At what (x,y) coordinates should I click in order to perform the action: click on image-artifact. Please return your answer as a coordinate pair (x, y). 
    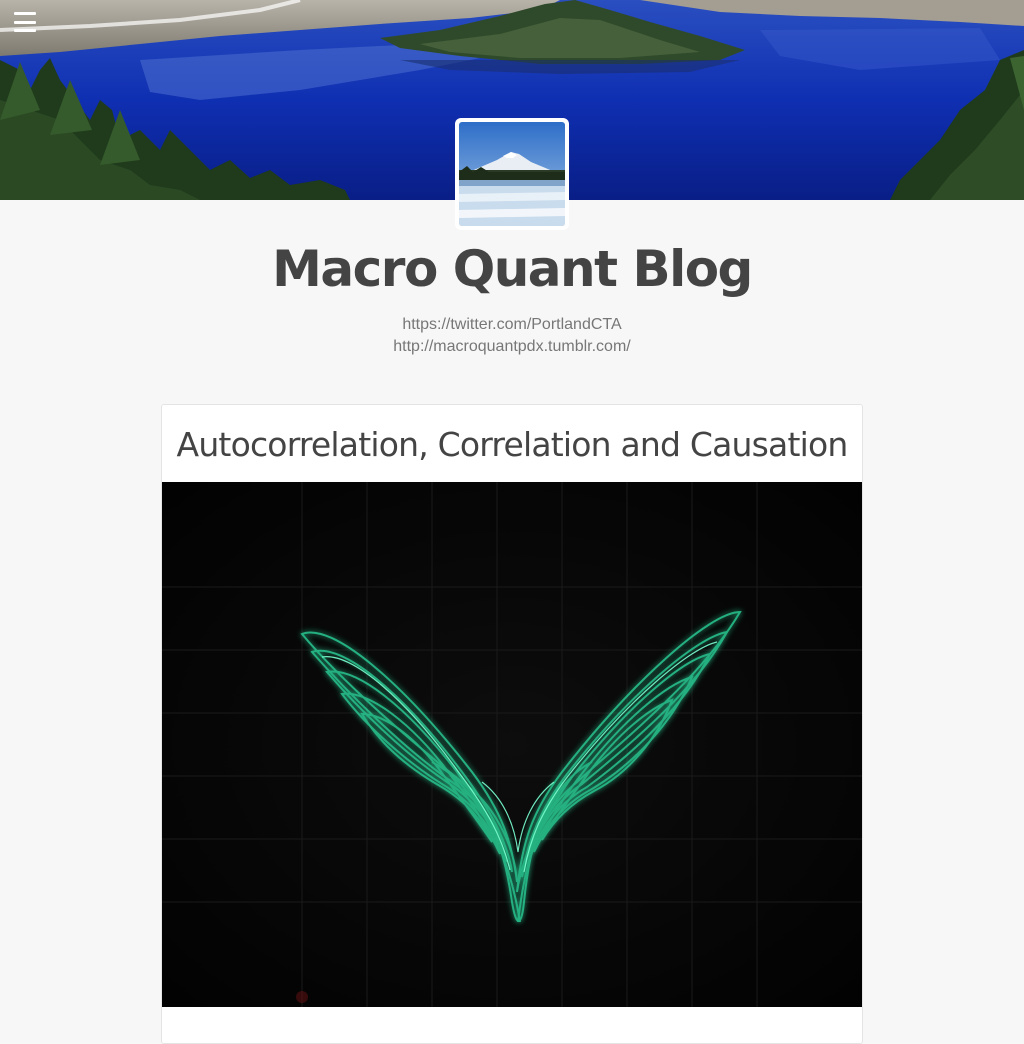
    Looking at the image, I should click on (302, 997).